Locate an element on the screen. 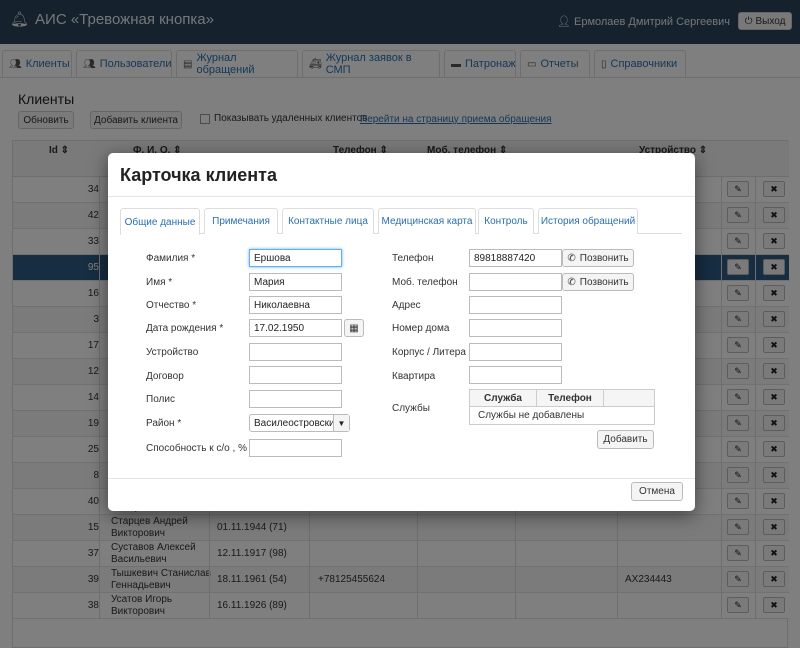  modal-footer-divider is located at coordinates (401, 478).